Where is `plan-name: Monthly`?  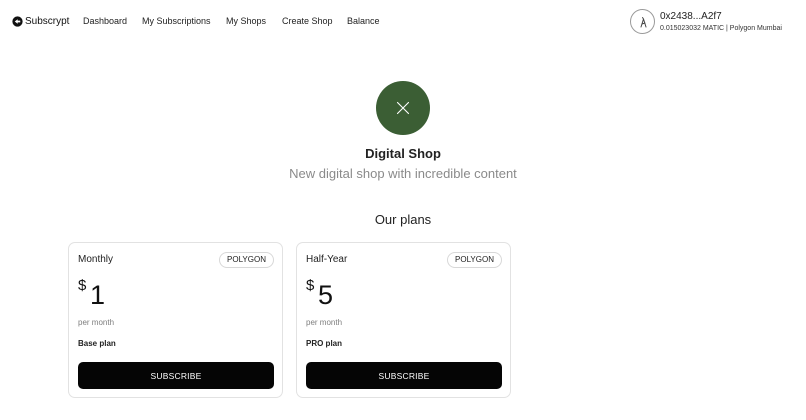 plan-name: Monthly is located at coordinates (96, 259).